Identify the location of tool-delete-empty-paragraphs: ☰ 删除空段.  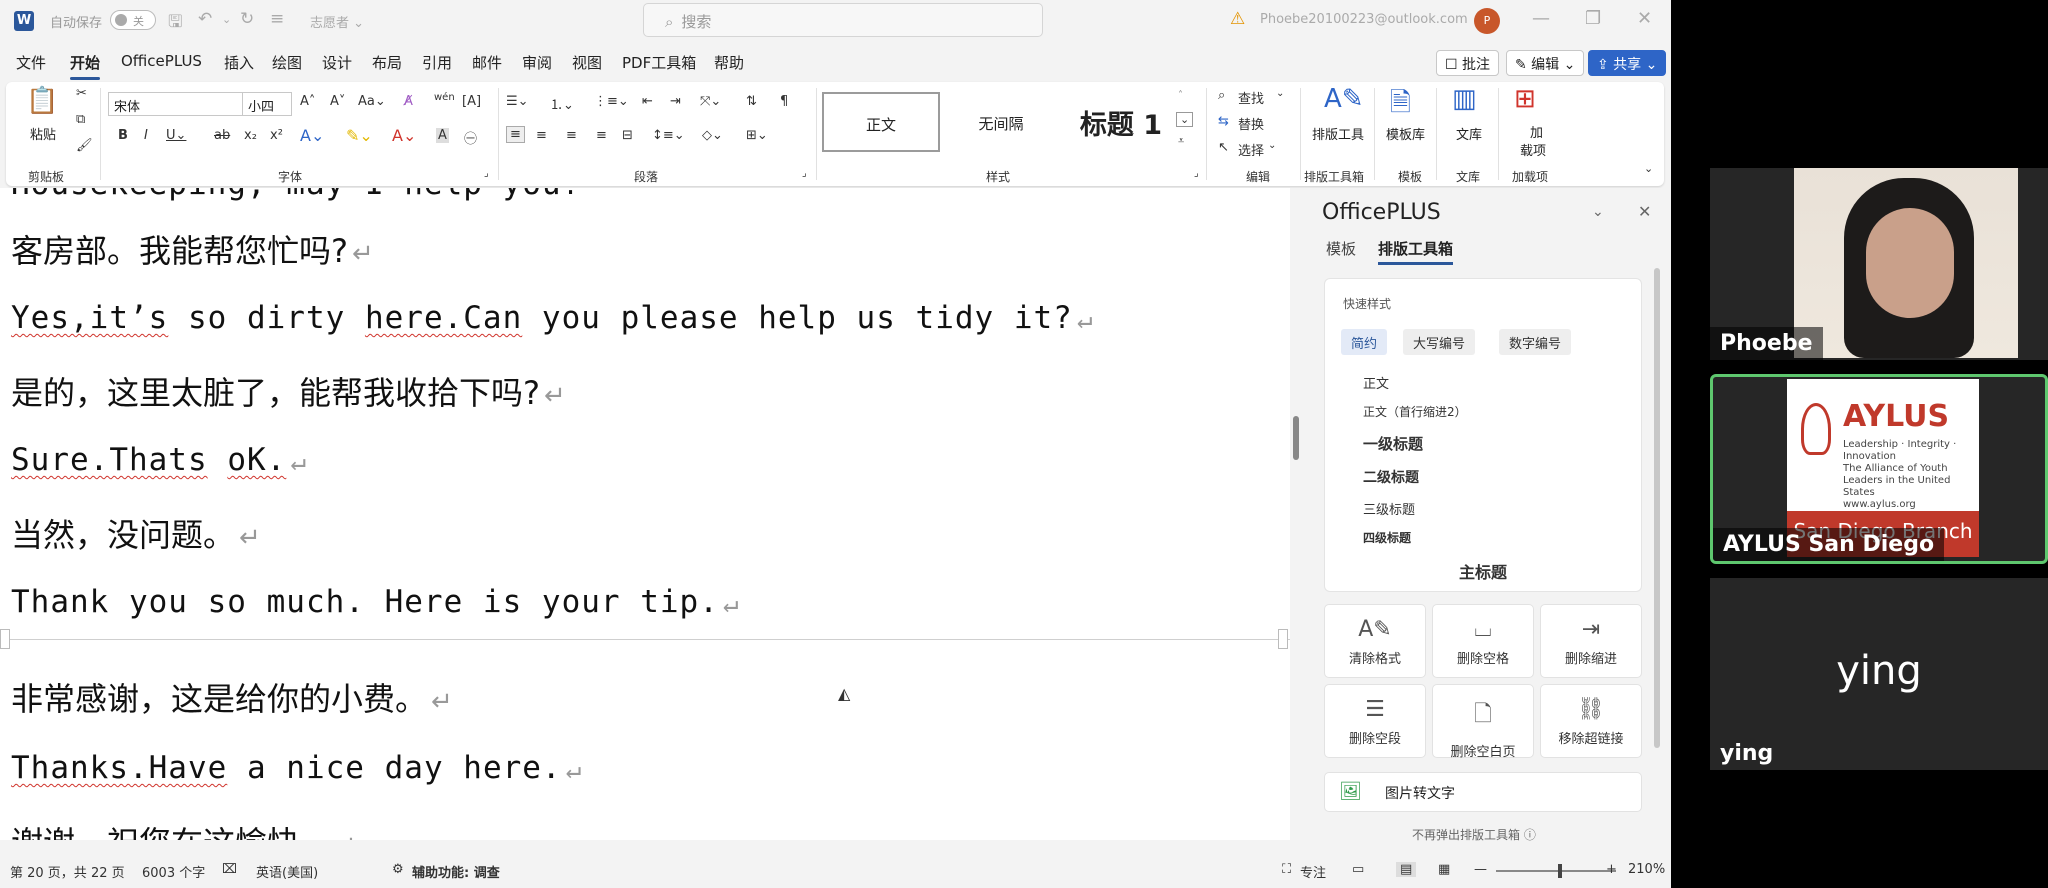
(1375, 721).